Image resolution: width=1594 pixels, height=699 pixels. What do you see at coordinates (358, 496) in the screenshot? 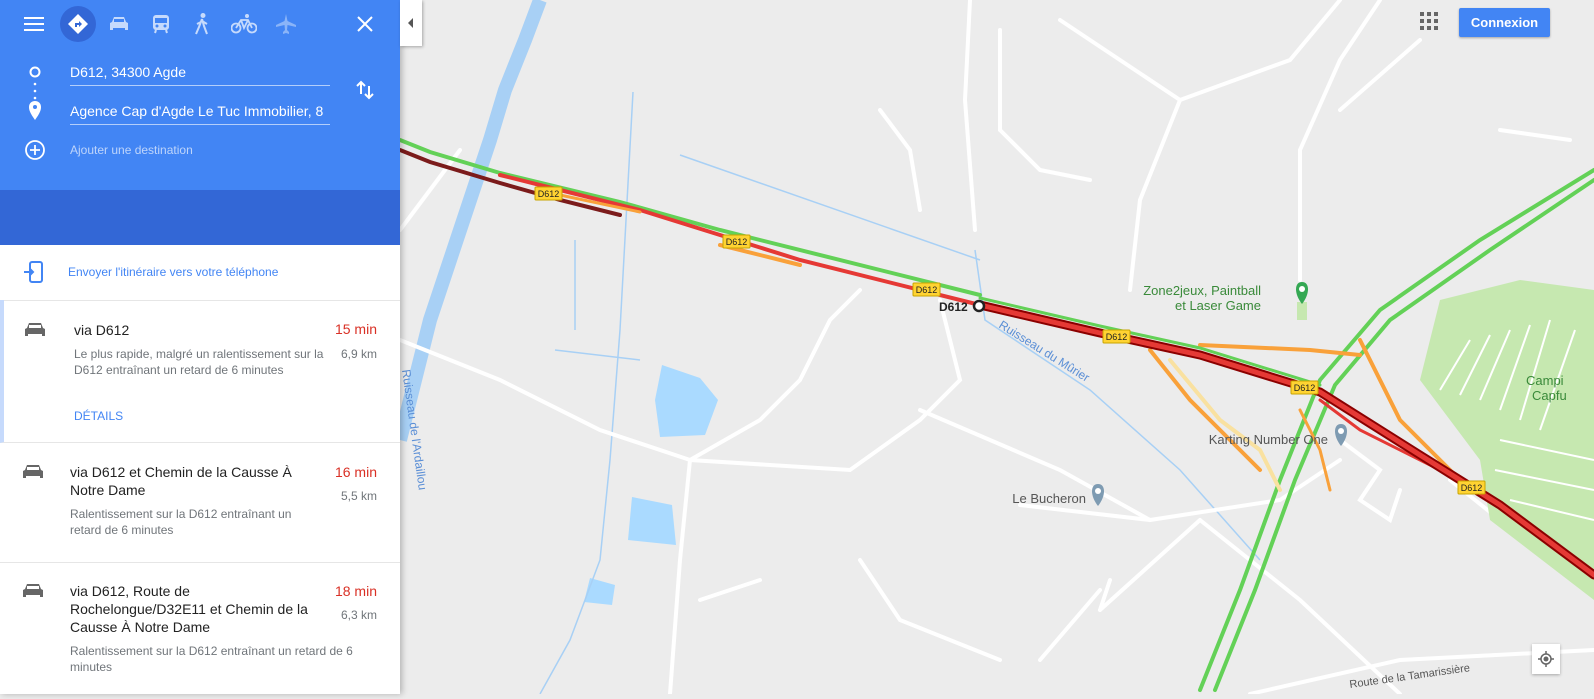
I see `route-distance: 5,5 km` at bounding box center [358, 496].